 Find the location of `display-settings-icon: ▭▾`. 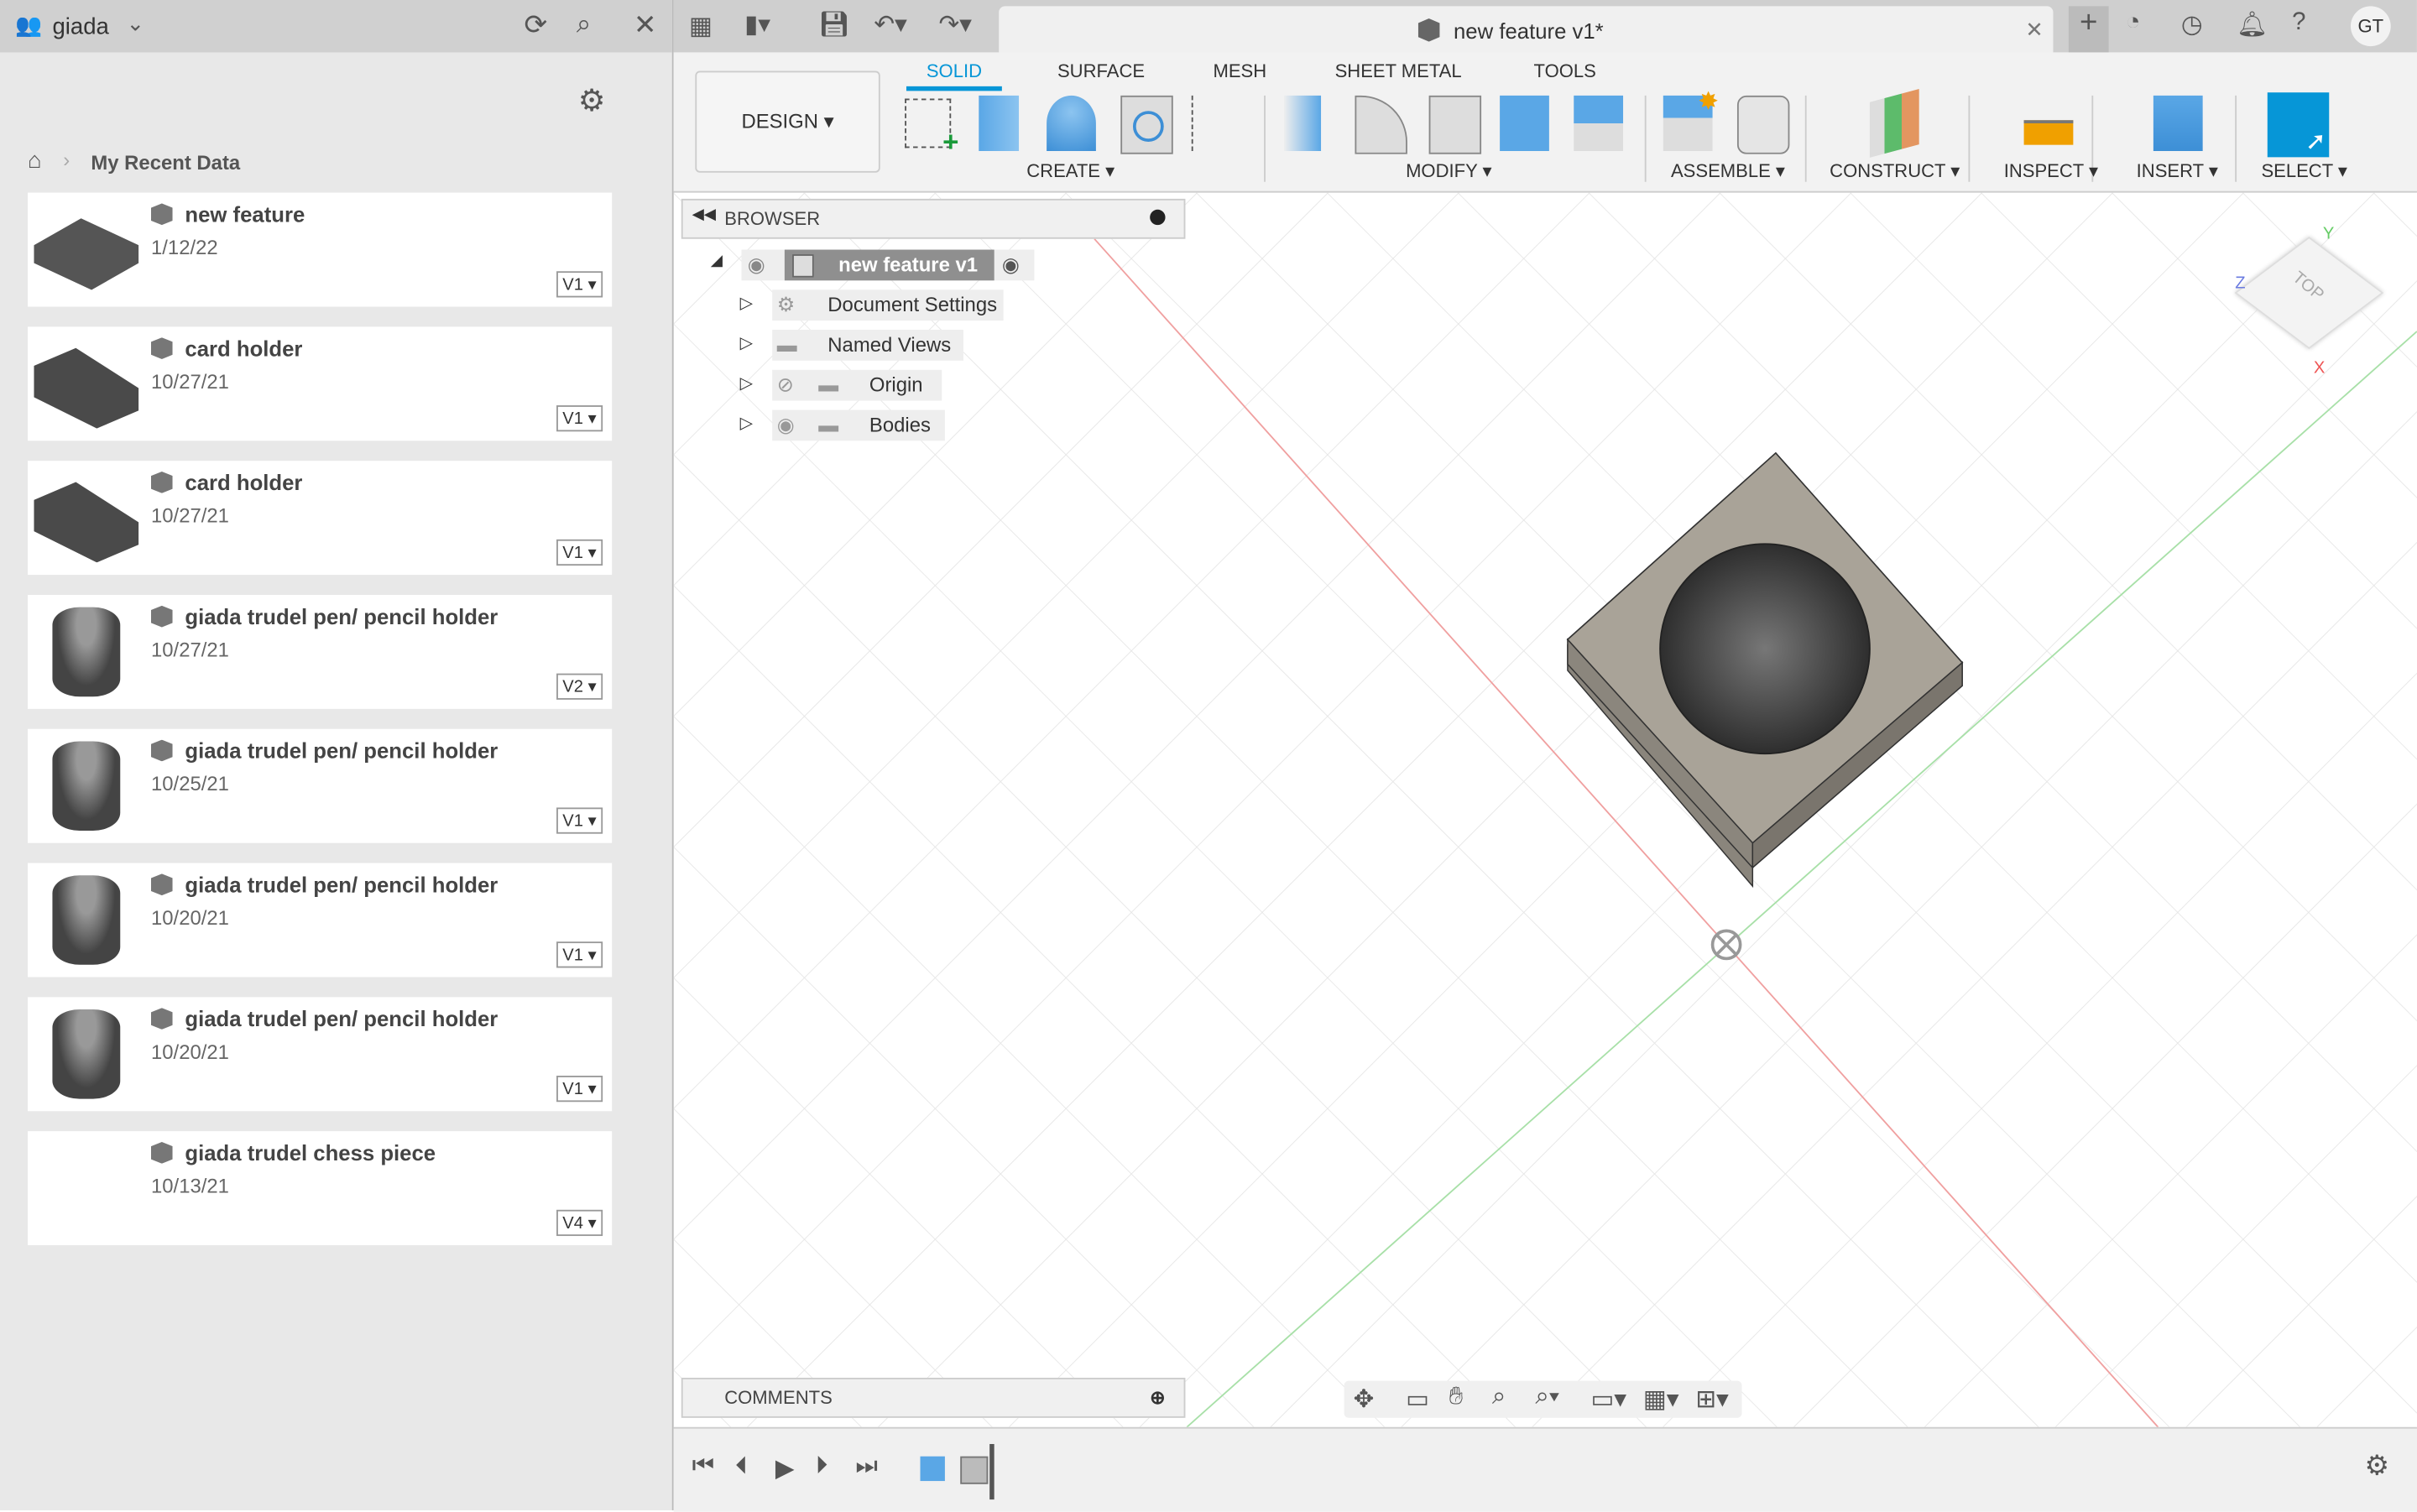

display-settings-icon: ▭▾ is located at coordinates (1608, 1399).